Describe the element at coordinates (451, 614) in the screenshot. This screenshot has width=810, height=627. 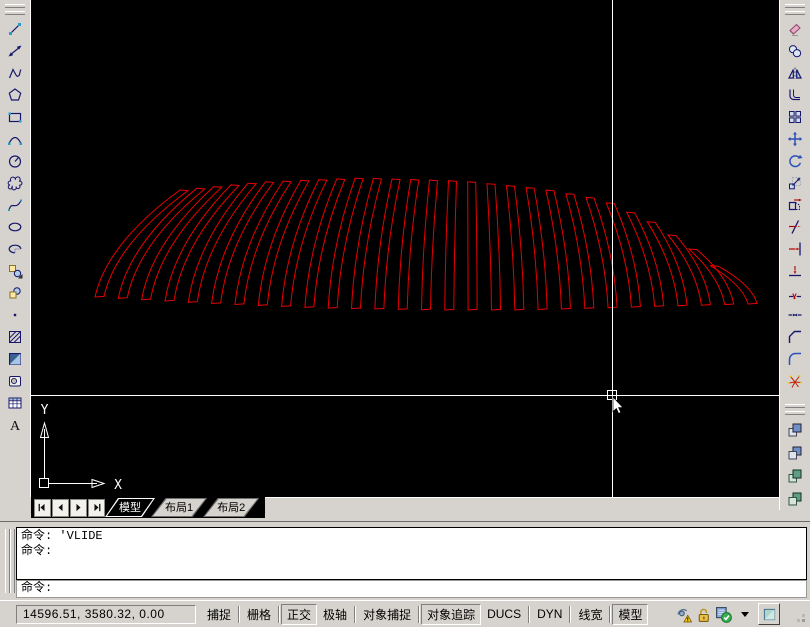
I see `toggle-对象追踪: 对象追踪` at that location.